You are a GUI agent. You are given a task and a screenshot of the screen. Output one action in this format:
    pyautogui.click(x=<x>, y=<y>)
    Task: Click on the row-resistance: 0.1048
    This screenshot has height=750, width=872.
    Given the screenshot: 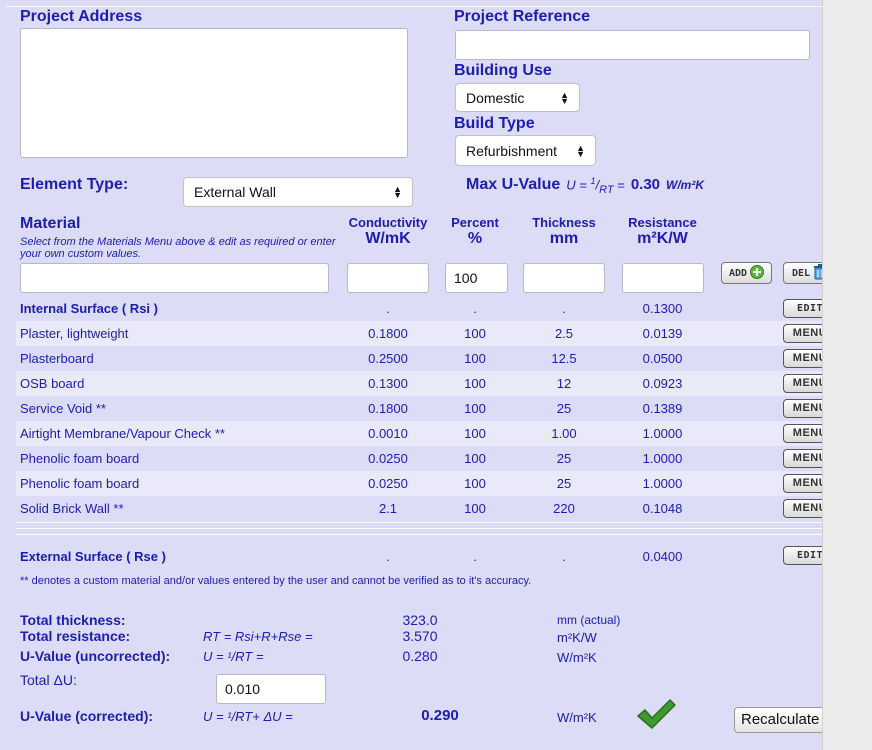 What is the action you would take?
    pyautogui.click(x=662, y=508)
    